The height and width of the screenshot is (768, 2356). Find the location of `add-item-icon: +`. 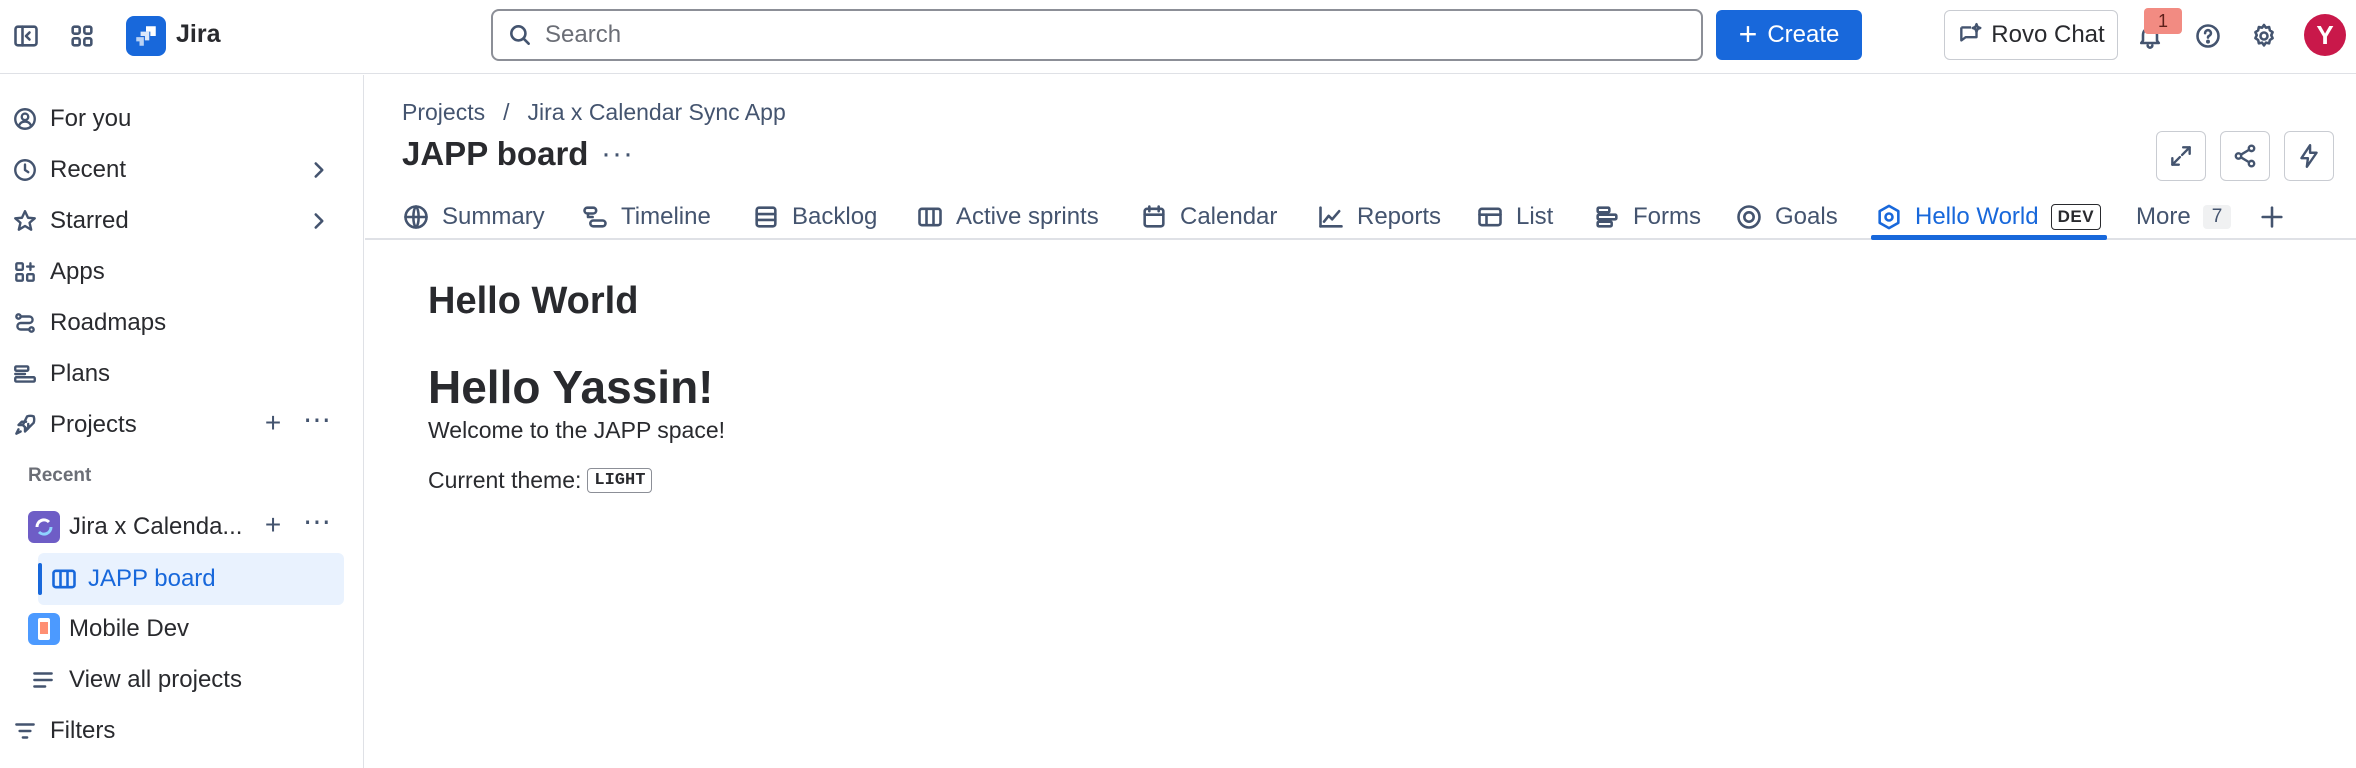

add-item-icon: + is located at coordinates (273, 524).